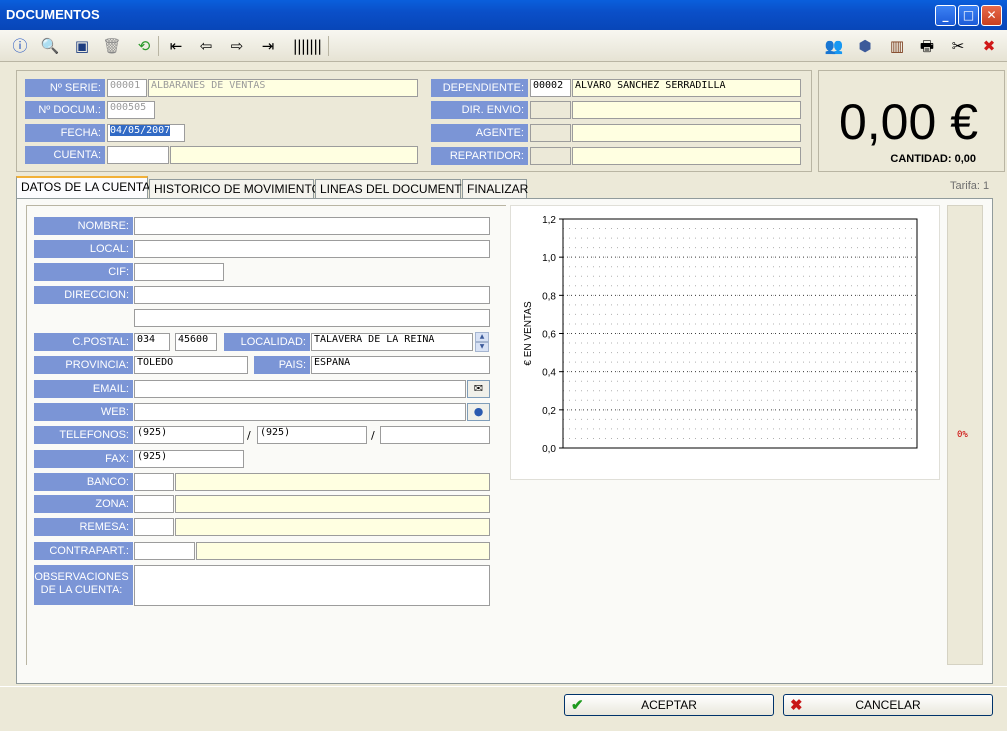 The height and width of the screenshot is (731, 1007). What do you see at coordinates (268, 46) in the screenshot?
I see `last-record-icon: ⇥` at bounding box center [268, 46].